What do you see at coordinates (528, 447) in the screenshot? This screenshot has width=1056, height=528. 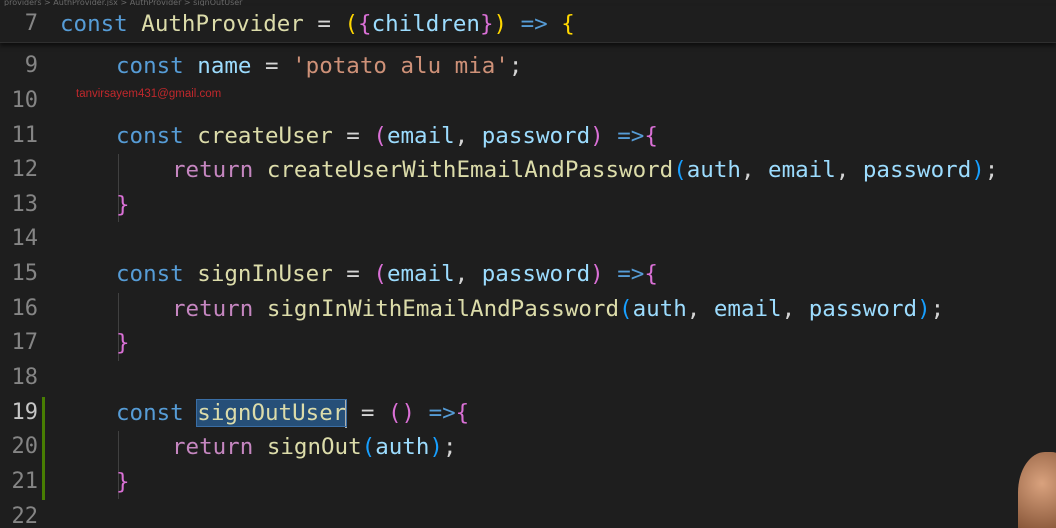 I see `code-line-20: 20 return signOut(auth);` at bounding box center [528, 447].